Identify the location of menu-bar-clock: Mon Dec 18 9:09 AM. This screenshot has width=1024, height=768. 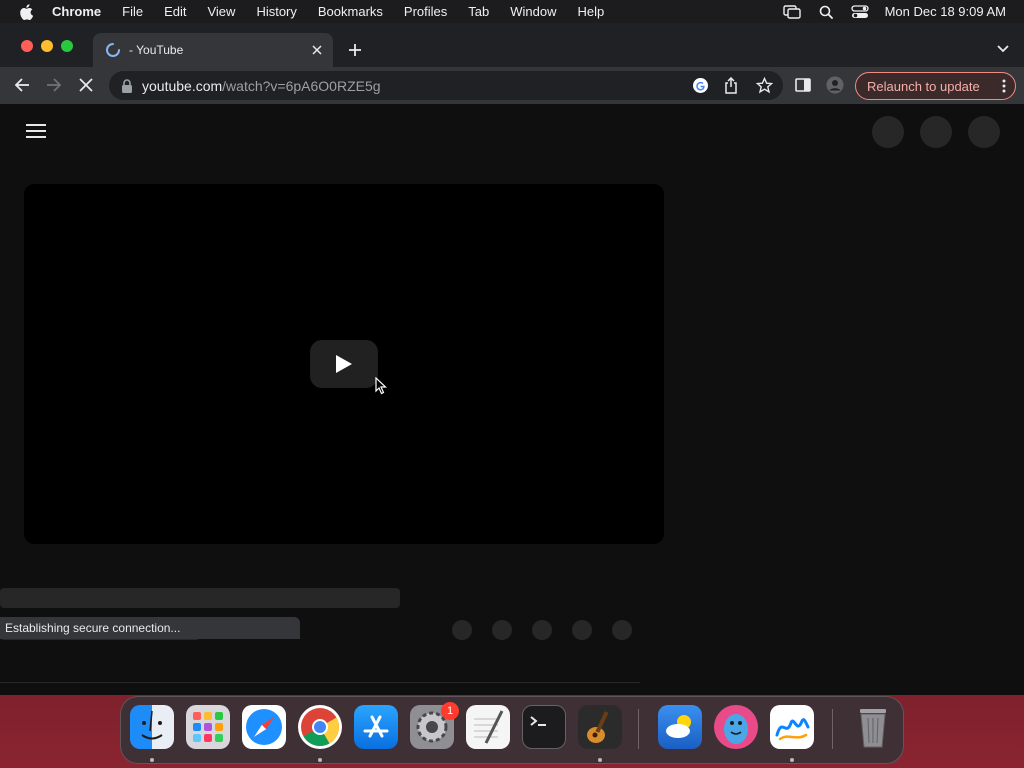
(945, 11).